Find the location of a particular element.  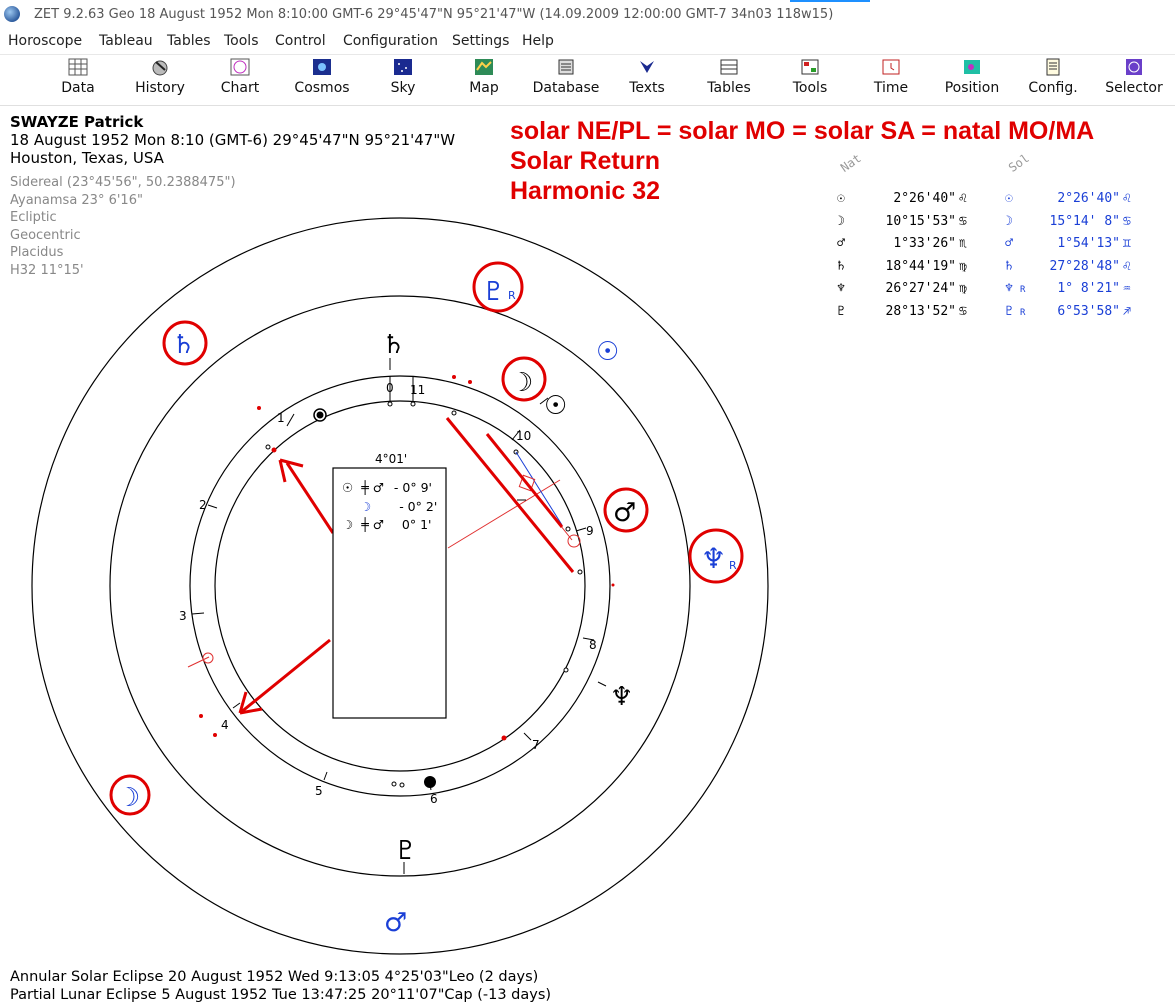

sign-symbol: ♊ is located at coordinates (1127, 243).